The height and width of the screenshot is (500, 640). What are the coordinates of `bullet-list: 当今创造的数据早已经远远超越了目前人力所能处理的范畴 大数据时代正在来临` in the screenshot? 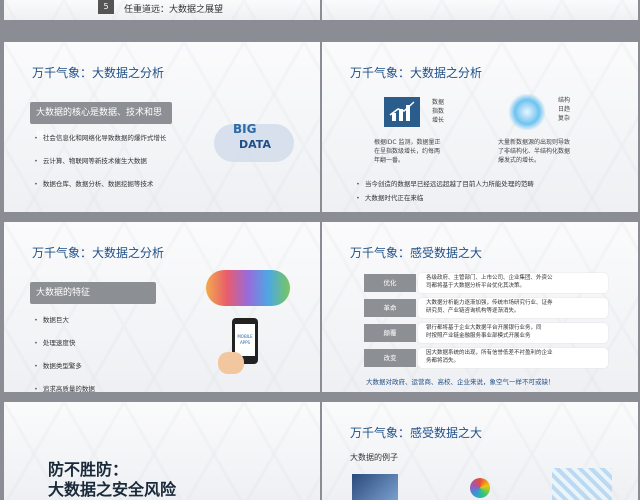 It's located at (445, 195).